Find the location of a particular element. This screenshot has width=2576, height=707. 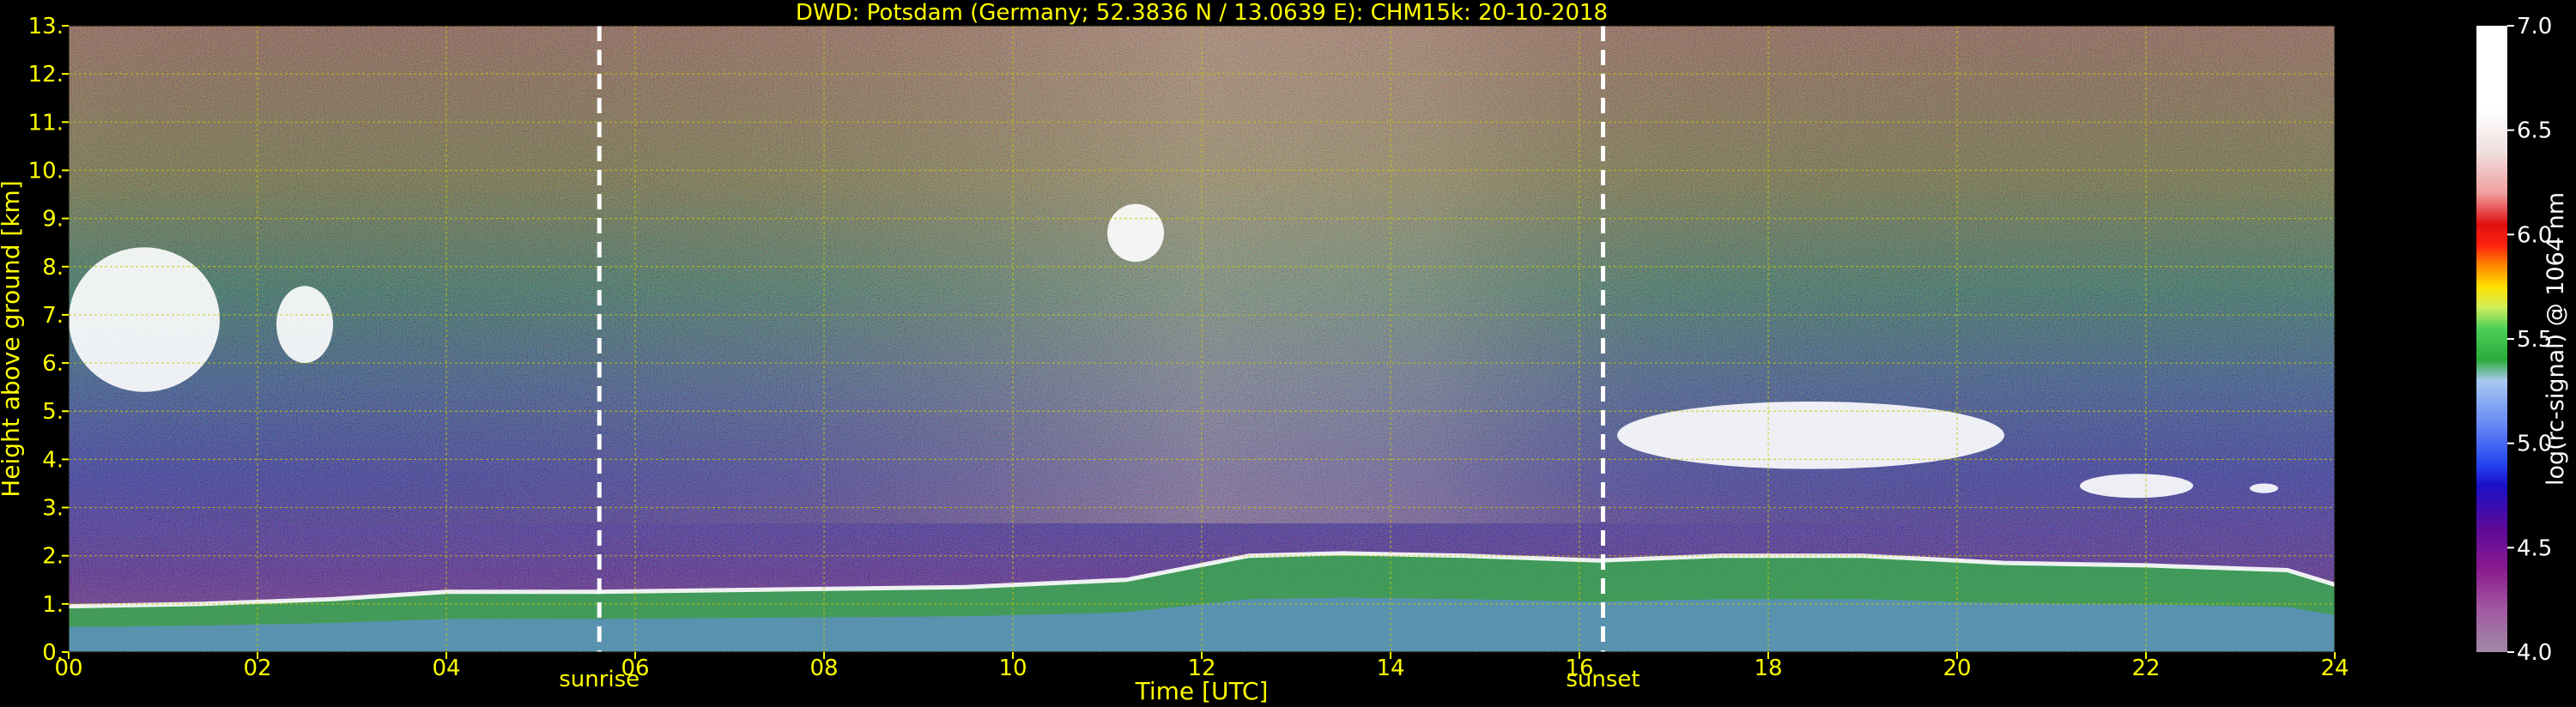

x-tick-label: 02 is located at coordinates (257, 668).